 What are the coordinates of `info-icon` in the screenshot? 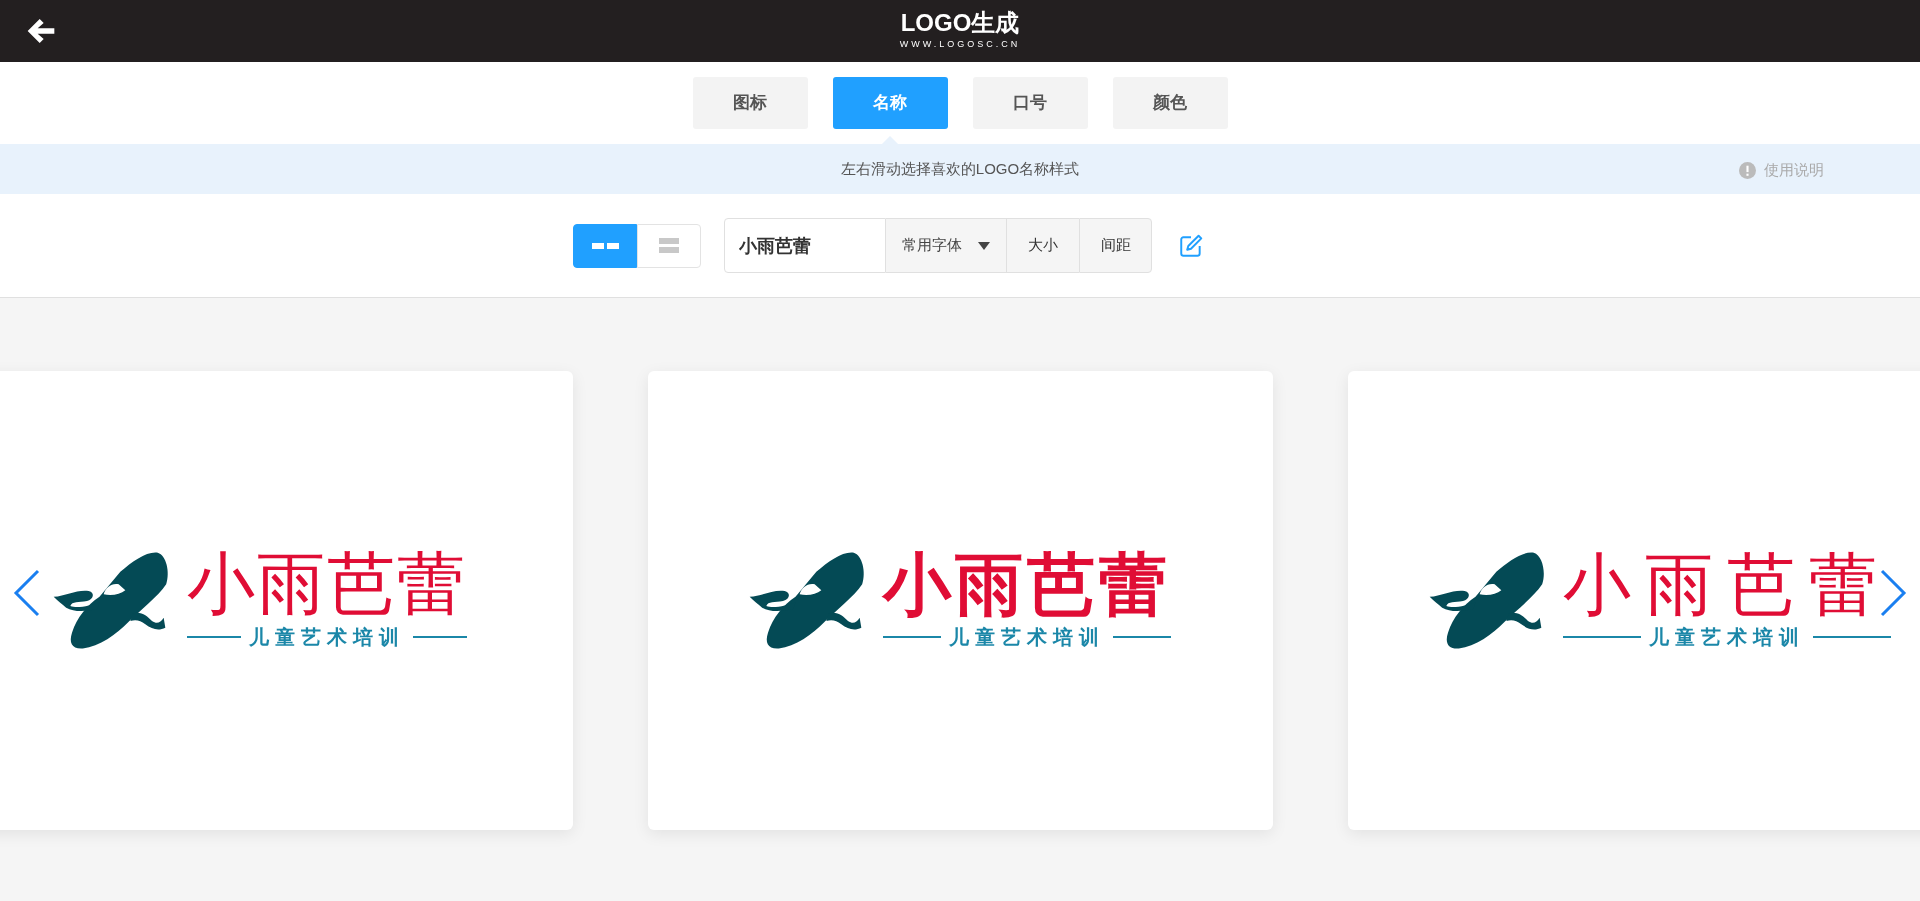 It's located at (1747, 170).